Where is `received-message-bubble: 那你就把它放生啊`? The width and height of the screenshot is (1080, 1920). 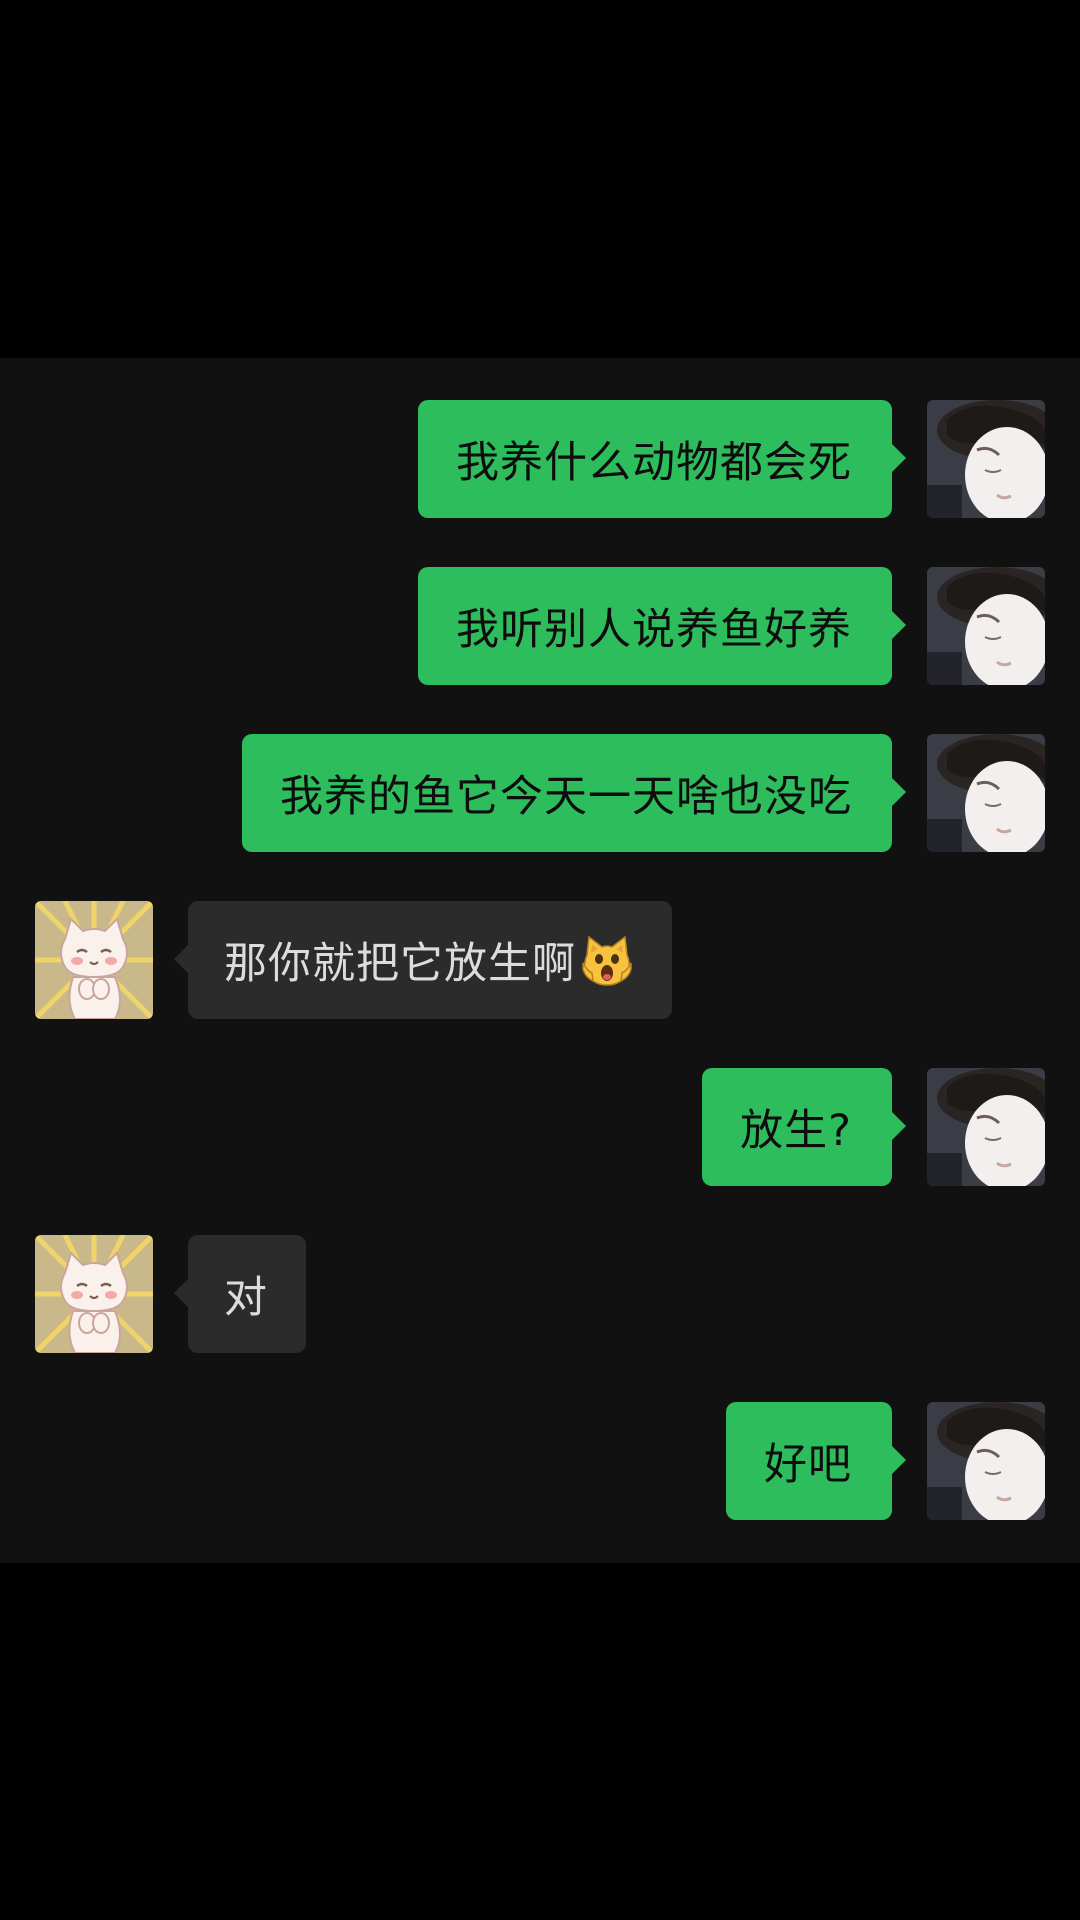 received-message-bubble: 那你就把它放生啊 is located at coordinates (423, 960).